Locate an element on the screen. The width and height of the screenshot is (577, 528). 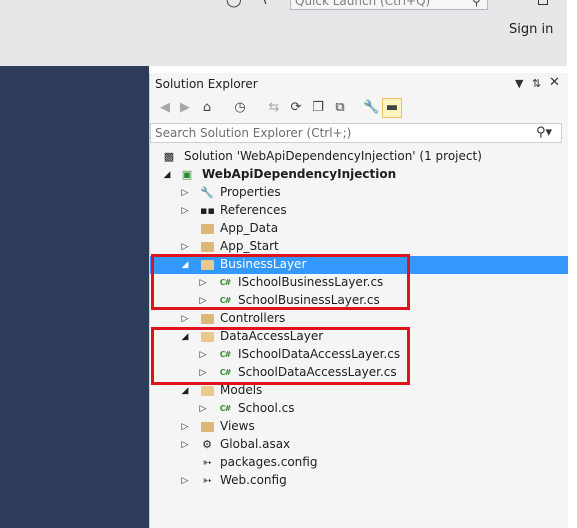
tree-item: ▷ C# School.cs is located at coordinates (359, 409).